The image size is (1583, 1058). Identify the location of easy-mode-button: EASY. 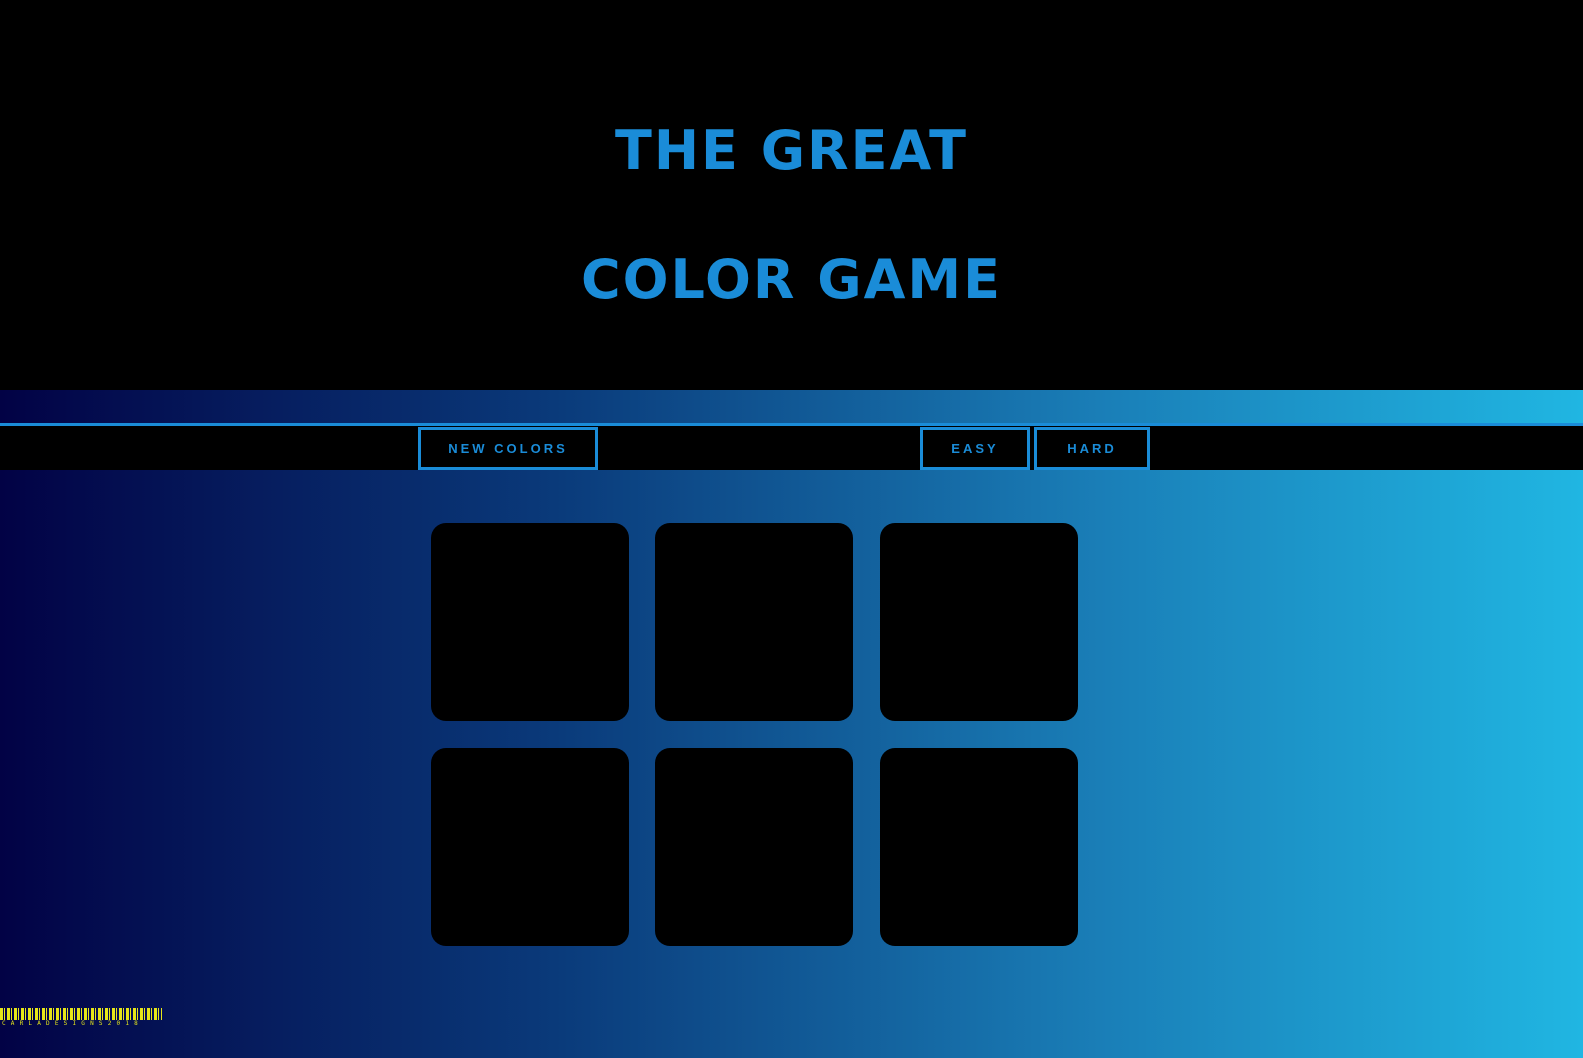
(975, 448).